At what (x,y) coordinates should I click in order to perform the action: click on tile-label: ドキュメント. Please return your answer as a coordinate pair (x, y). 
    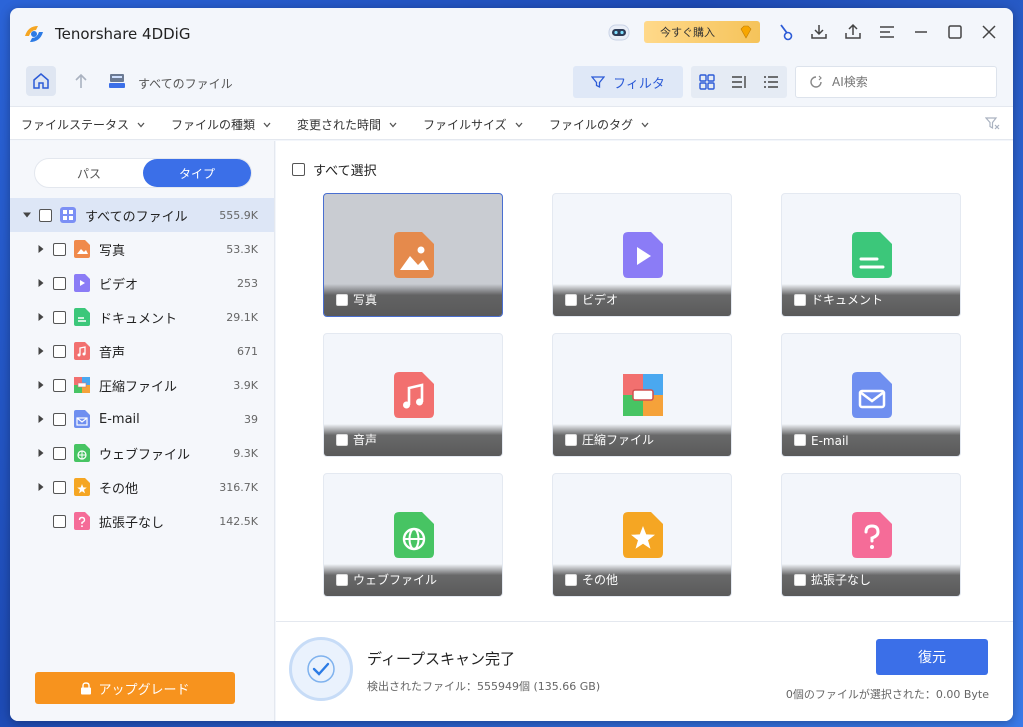
    Looking at the image, I should click on (847, 300).